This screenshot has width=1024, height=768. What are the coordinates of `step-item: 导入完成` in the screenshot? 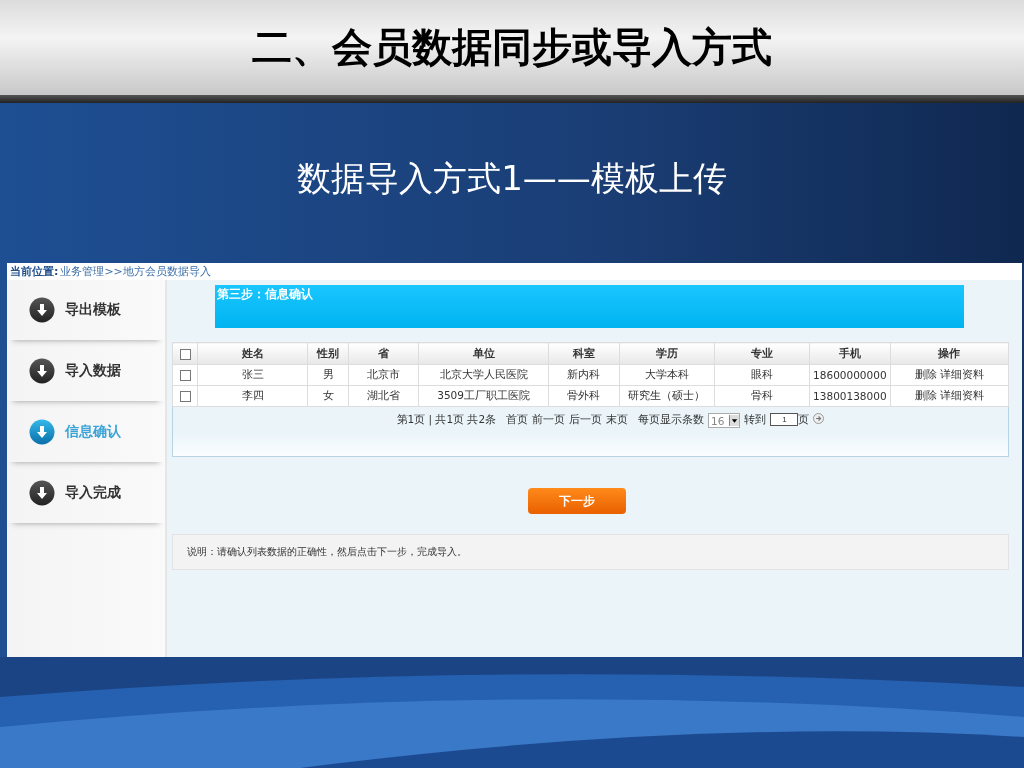 It's located at (86, 493).